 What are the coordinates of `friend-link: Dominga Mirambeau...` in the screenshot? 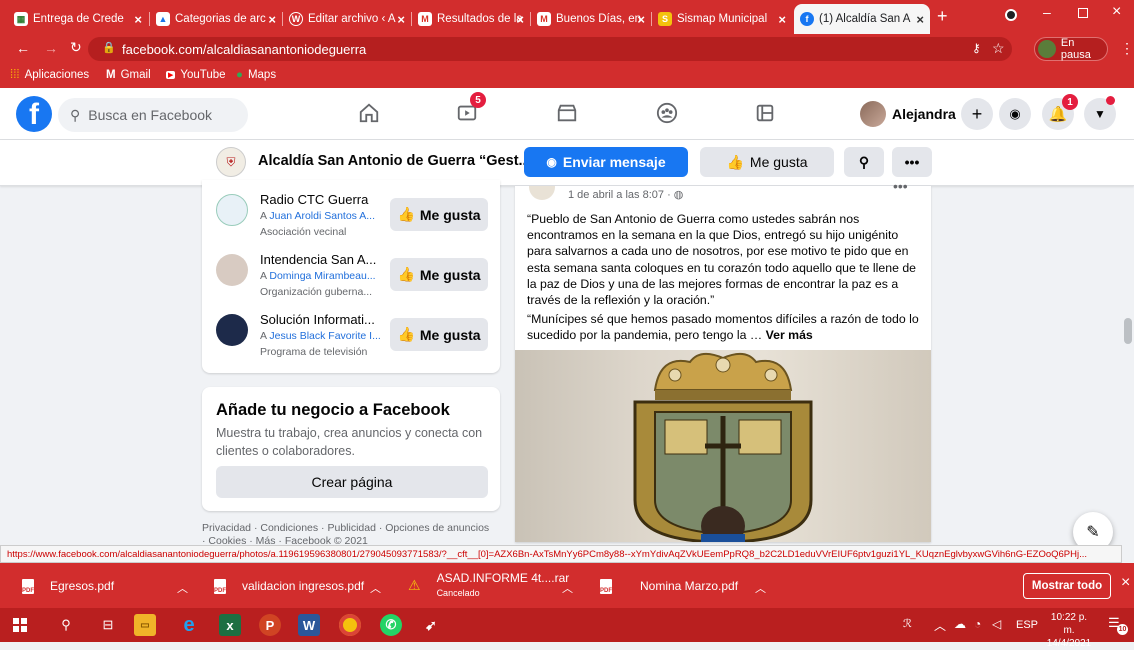 It's located at (322, 276).